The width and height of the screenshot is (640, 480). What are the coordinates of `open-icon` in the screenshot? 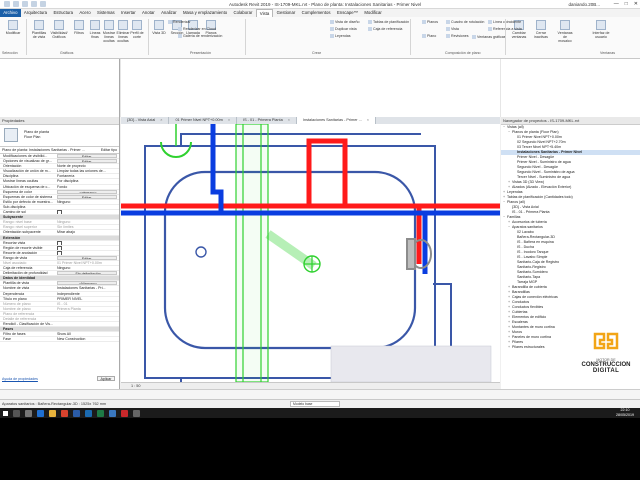 It's located at (7, 4).